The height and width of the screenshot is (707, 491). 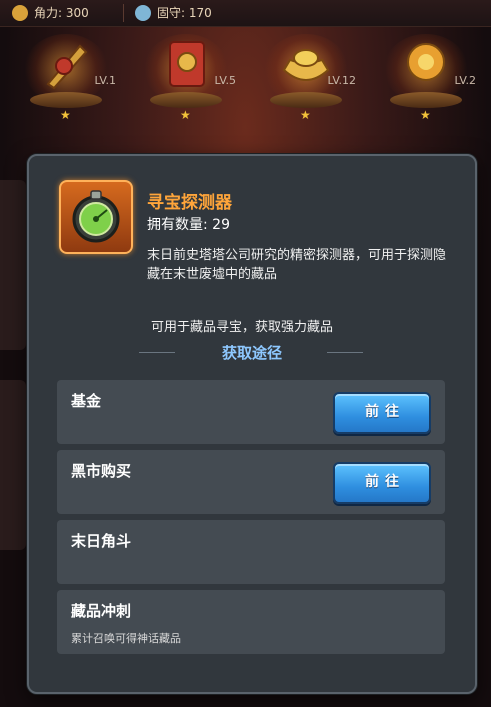 What do you see at coordinates (426, 62) in the screenshot?
I see `flower-icon` at bounding box center [426, 62].